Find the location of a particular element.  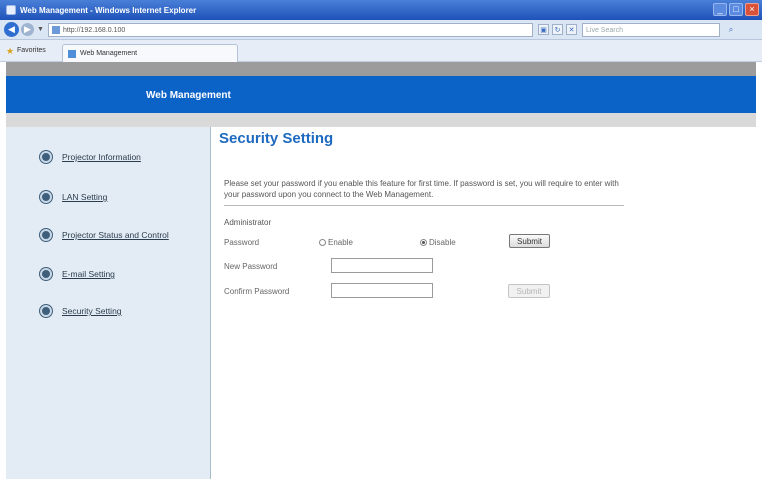

disable-radio: Disable is located at coordinates (438, 242).